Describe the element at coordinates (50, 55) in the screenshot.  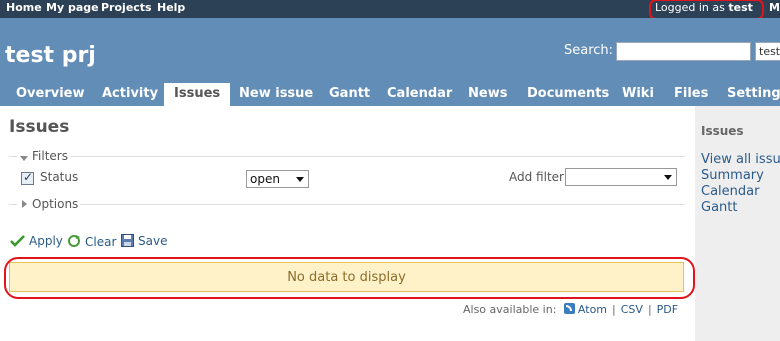
I see `project-title: test prj` at that location.